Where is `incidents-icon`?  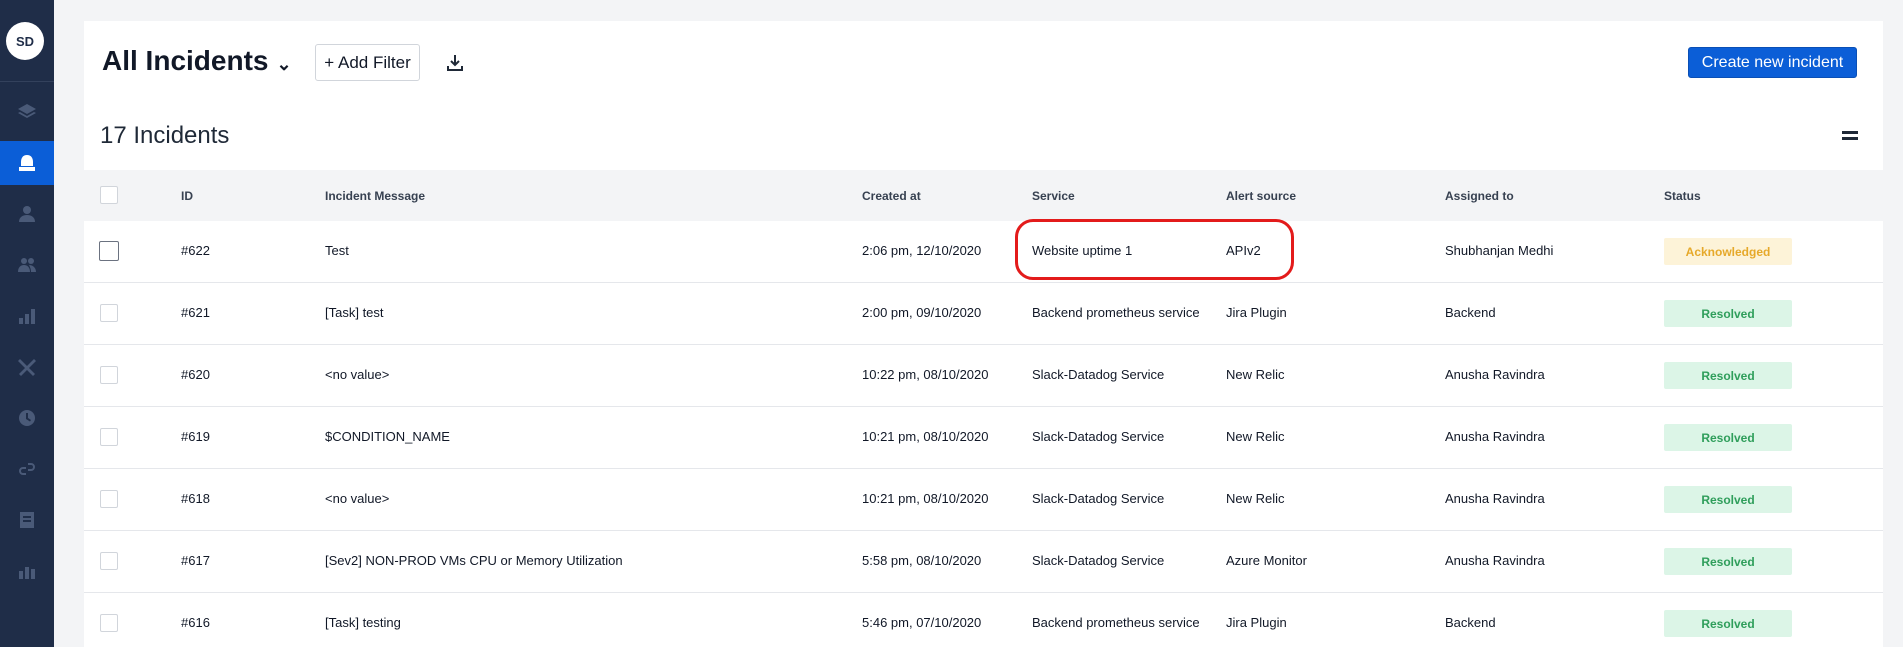
incidents-icon is located at coordinates (27, 163).